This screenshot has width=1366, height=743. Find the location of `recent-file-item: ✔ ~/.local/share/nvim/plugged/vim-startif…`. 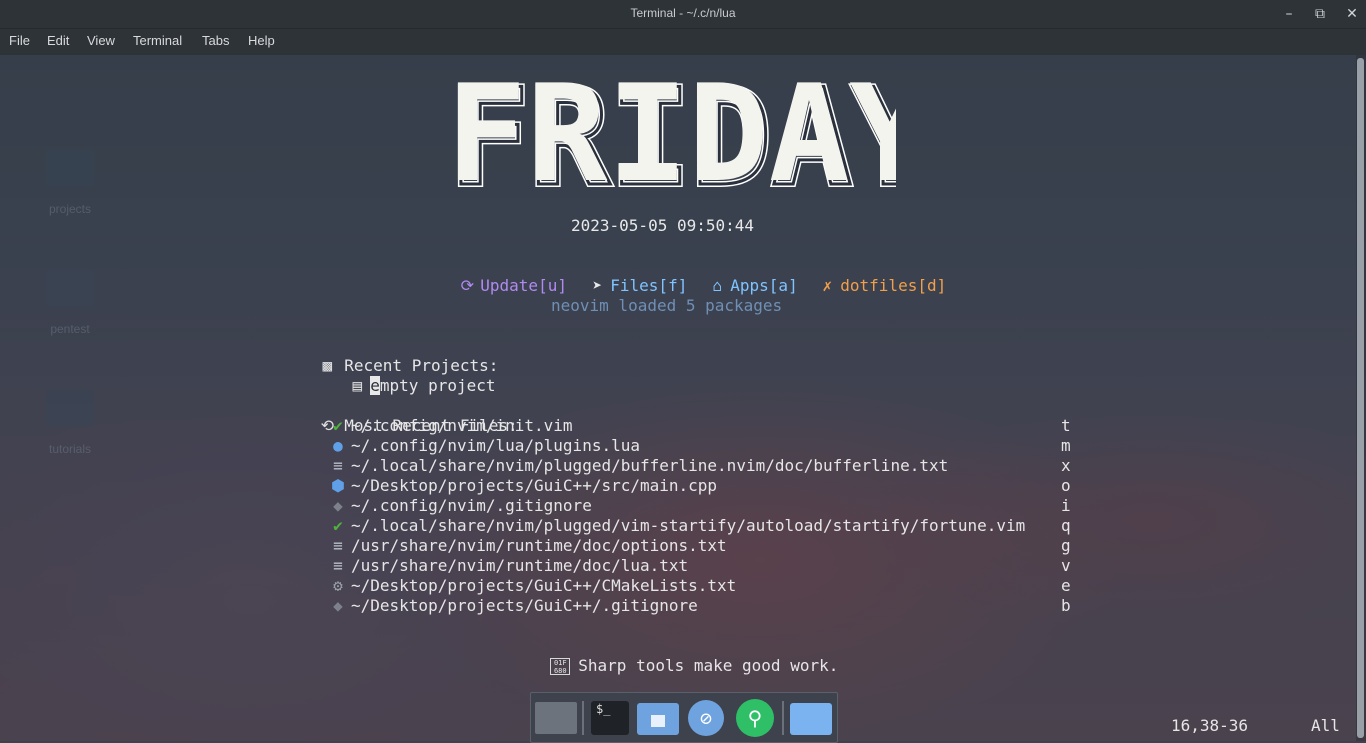

recent-file-item: ✔ ~/.local/share/nvim/plugged/vim-startif… is located at coordinates (678, 526).